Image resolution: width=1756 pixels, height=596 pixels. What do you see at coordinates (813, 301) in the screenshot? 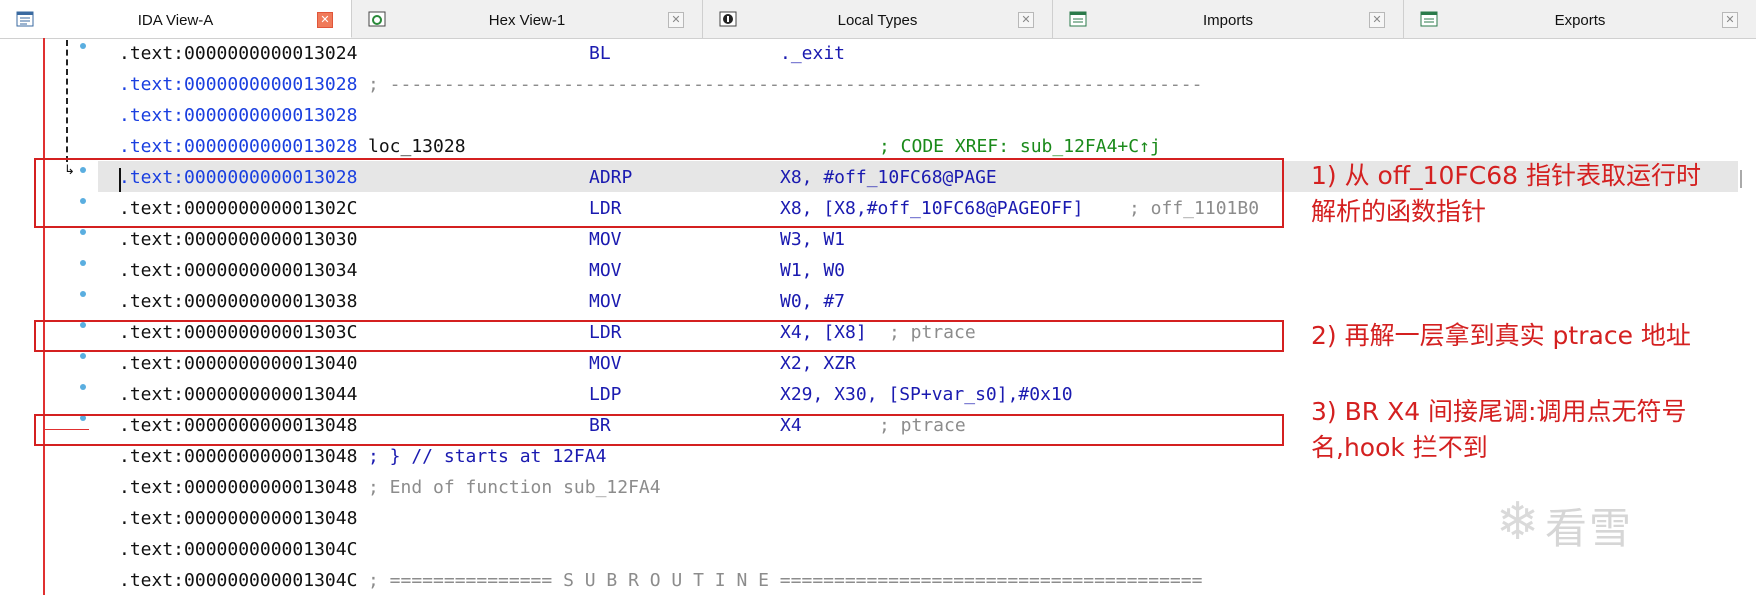
I see `operands: W0, #7` at bounding box center [813, 301].